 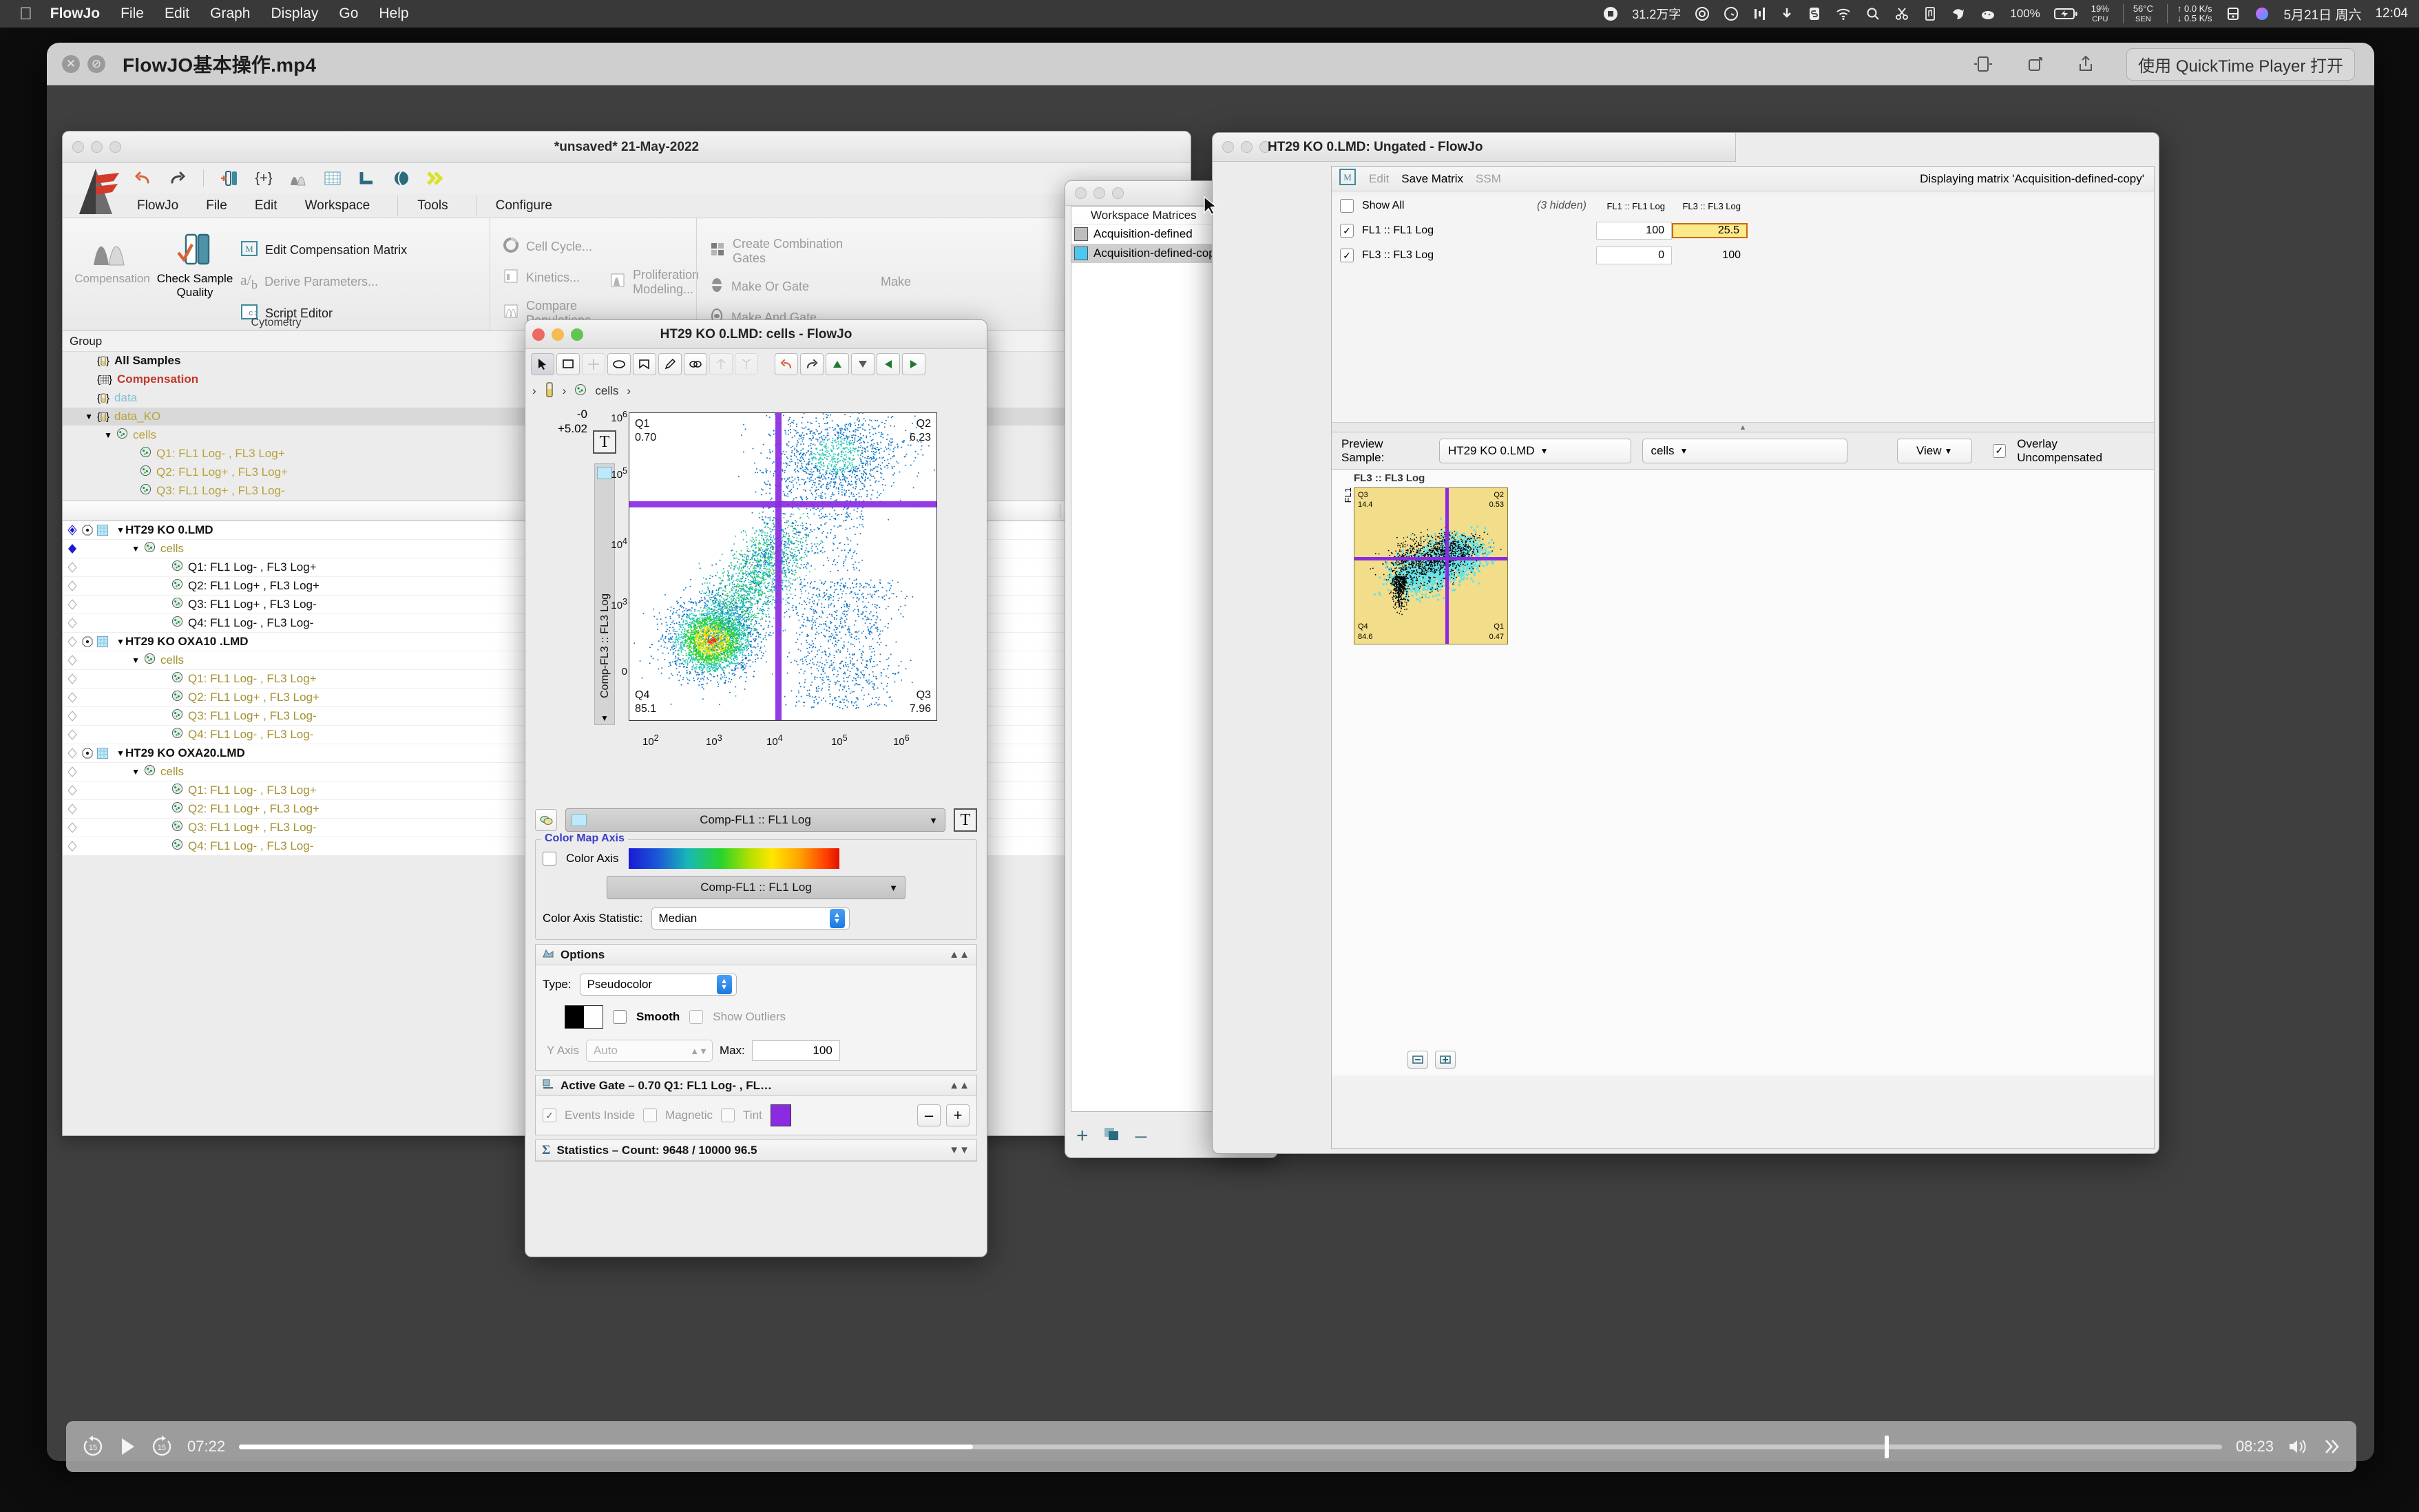 I want to click on ws-menu-workspace: Workspace, so click(x=337, y=205).